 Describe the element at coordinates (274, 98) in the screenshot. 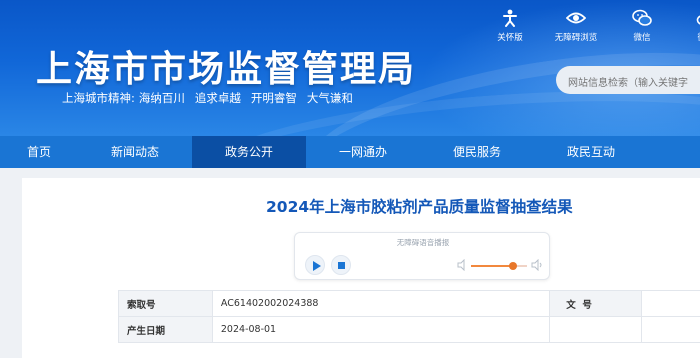

I see `slogan-item: 开明睿智` at that location.